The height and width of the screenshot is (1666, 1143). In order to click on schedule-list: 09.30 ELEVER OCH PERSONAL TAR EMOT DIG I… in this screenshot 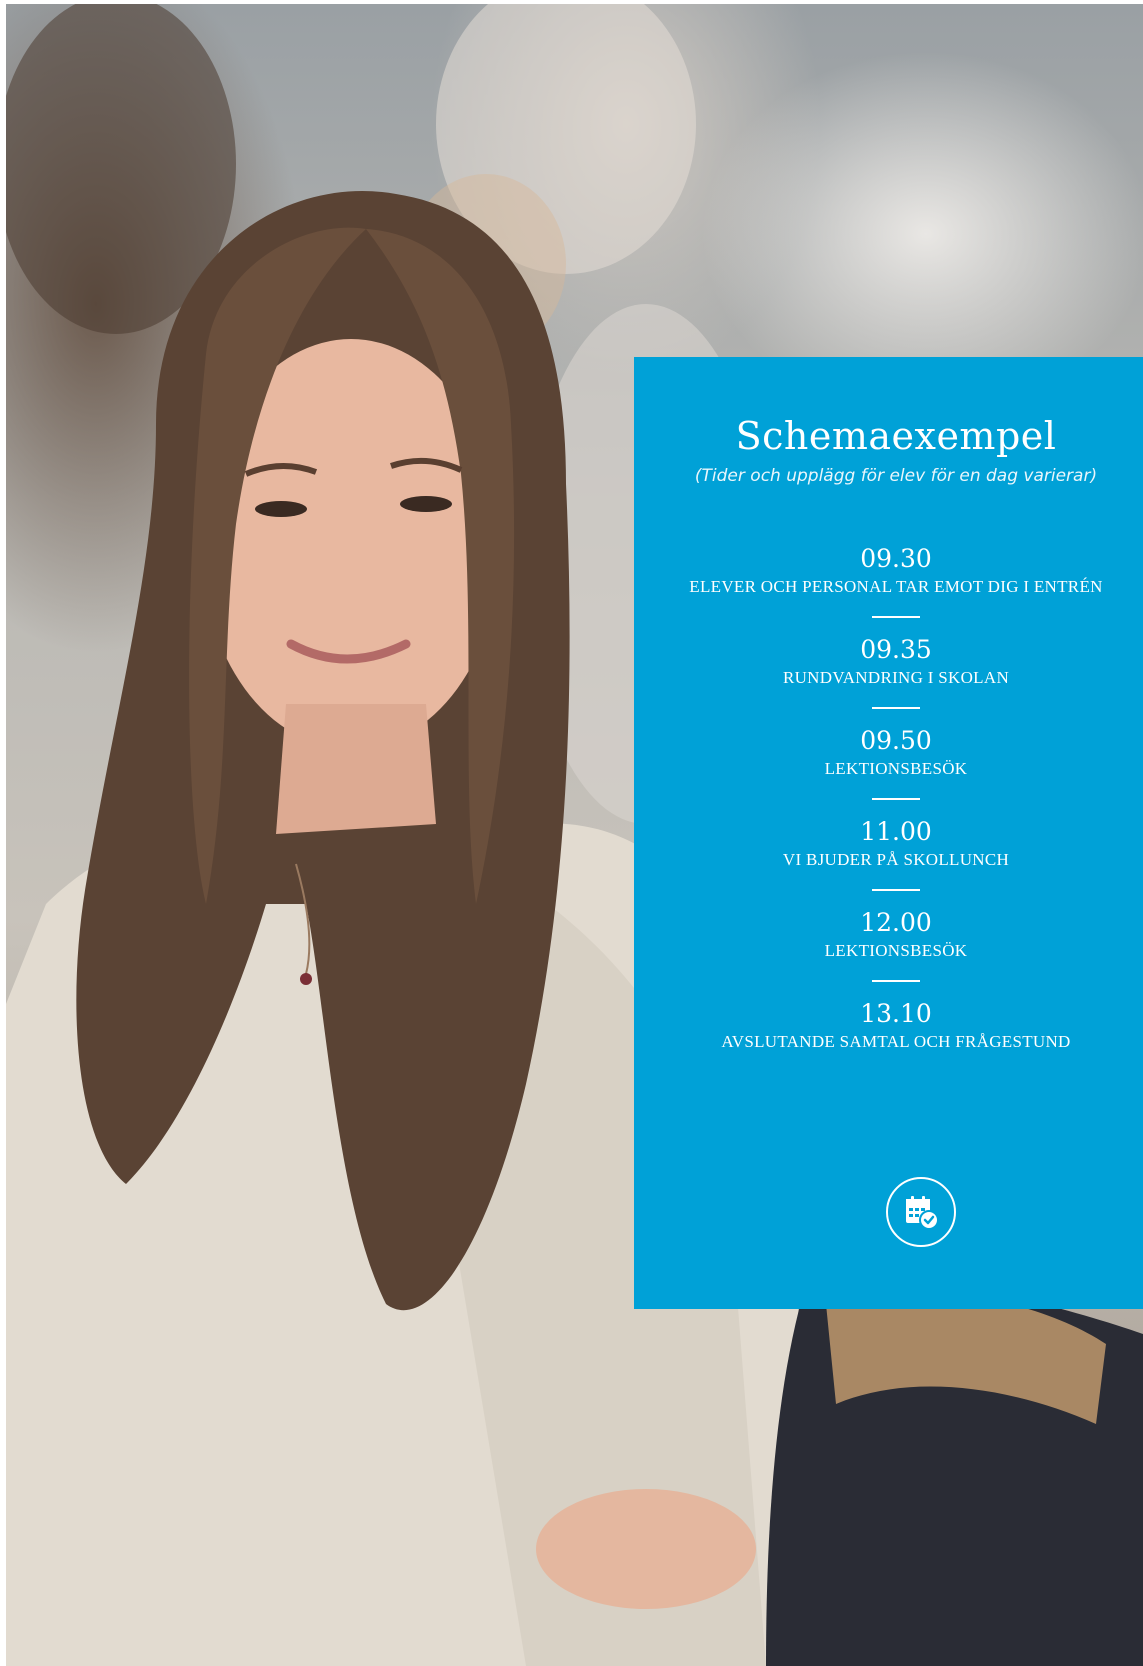, I will do `click(888, 798)`.